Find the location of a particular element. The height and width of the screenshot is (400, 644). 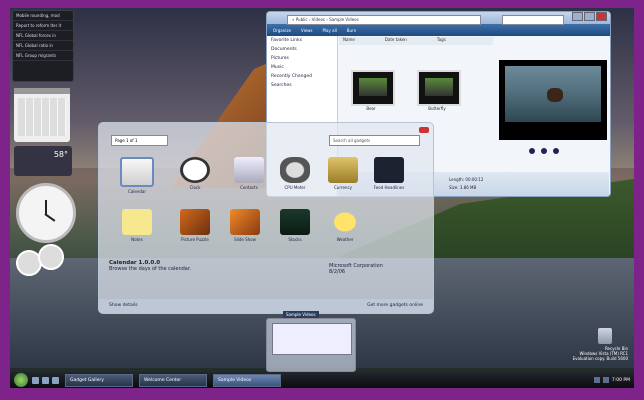

nav-item-pictures: Pictures is located at coordinates (302, 58).